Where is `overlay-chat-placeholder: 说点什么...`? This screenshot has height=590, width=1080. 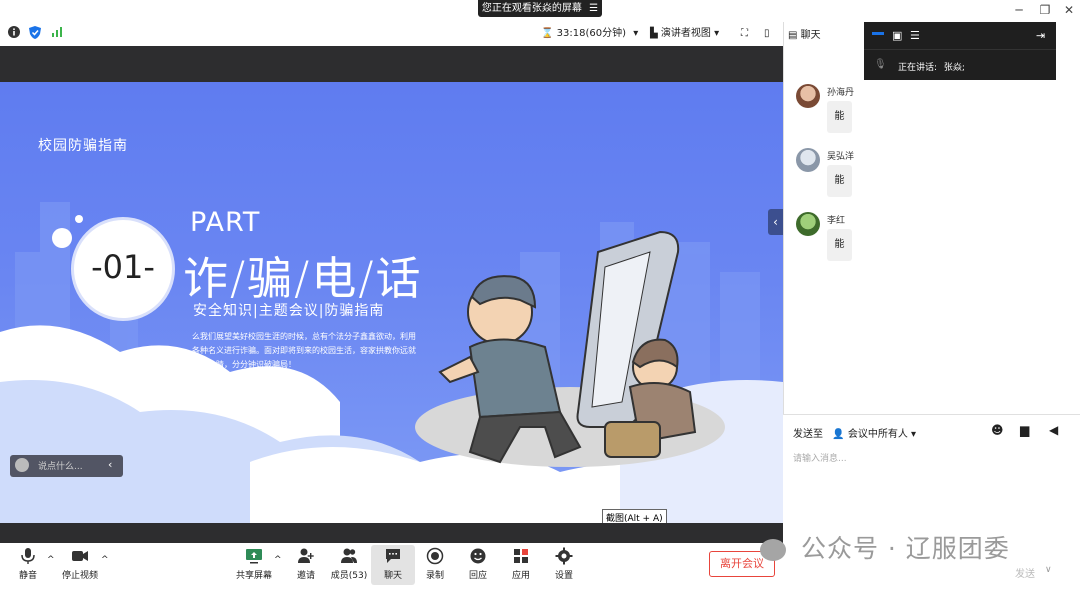
overlay-chat-placeholder: 说点什么... is located at coordinates (60, 465).